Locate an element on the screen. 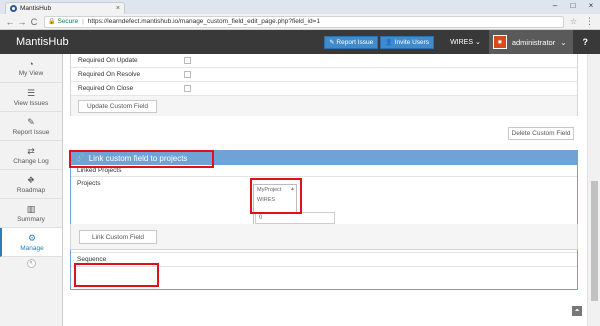  browser-titlebar: MantisHub × – □ × is located at coordinates (300, 7).